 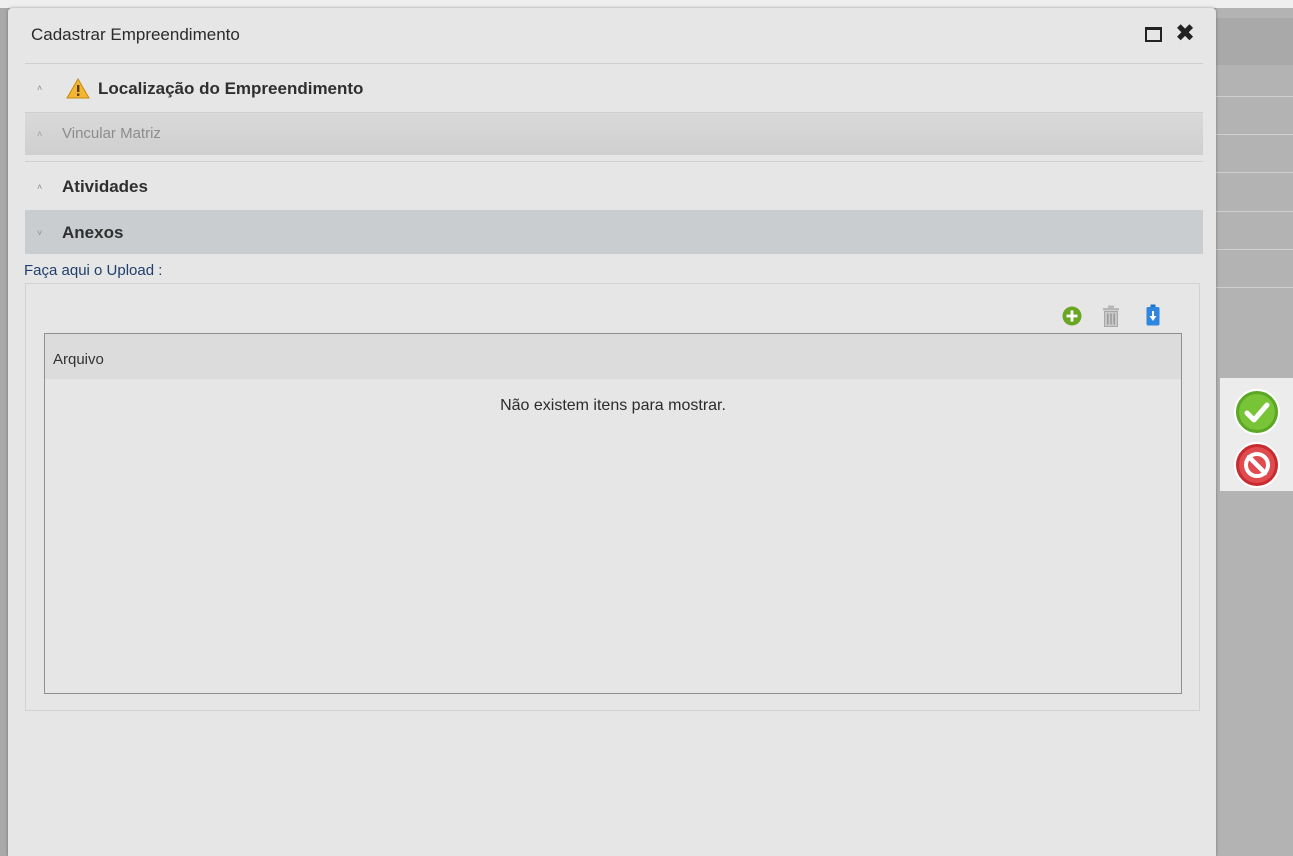 I want to click on chevron-down-icon: ˅, so click(x=40, y=233).